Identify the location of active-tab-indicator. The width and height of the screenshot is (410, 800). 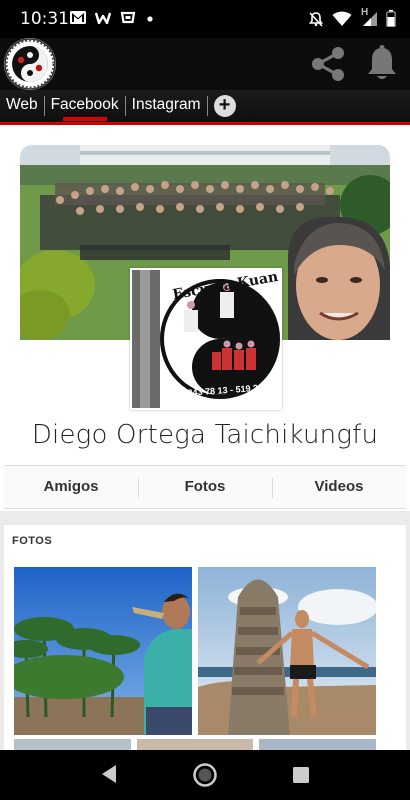
(84, 119).